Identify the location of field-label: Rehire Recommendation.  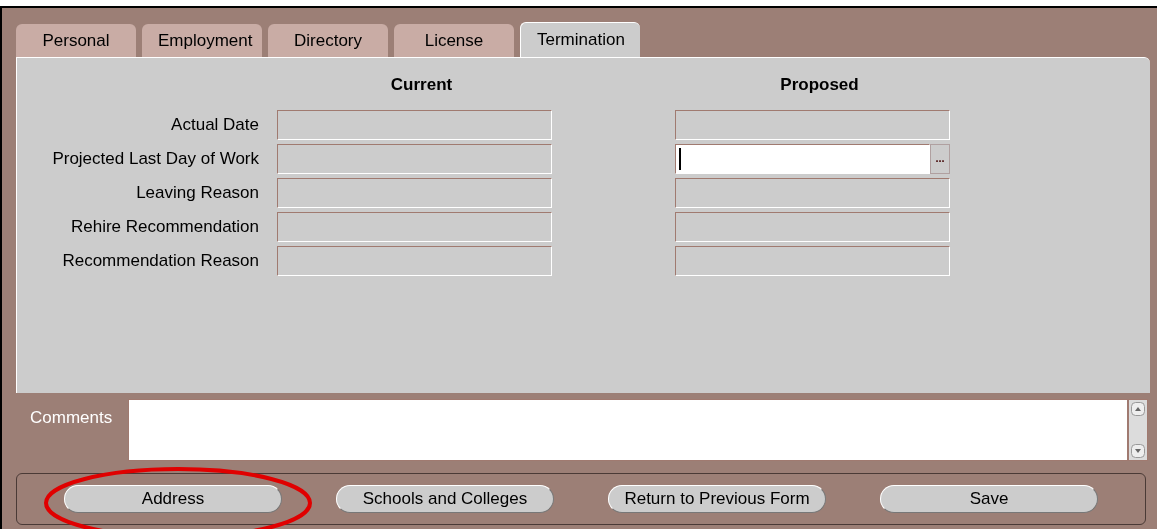
(164, 226).